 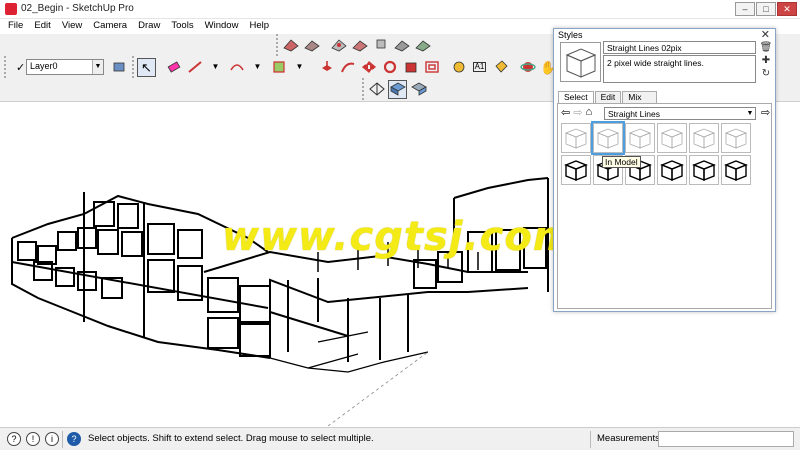 I want to click on menu-view: View, so click(x=72, y=25).